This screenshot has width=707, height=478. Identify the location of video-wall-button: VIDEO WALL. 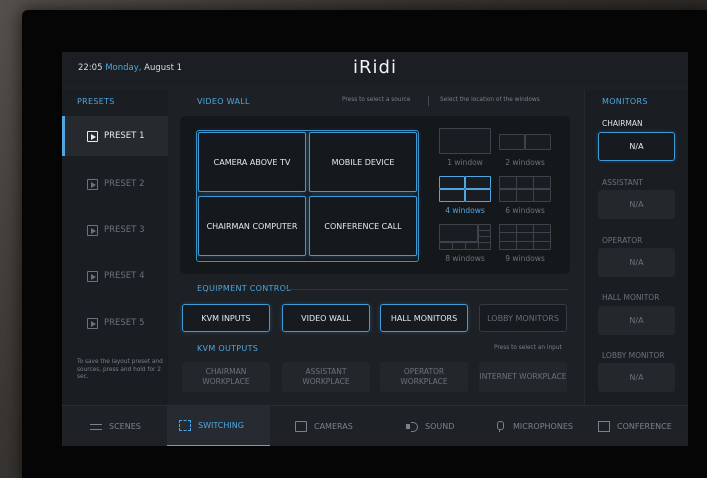
(326, 318).